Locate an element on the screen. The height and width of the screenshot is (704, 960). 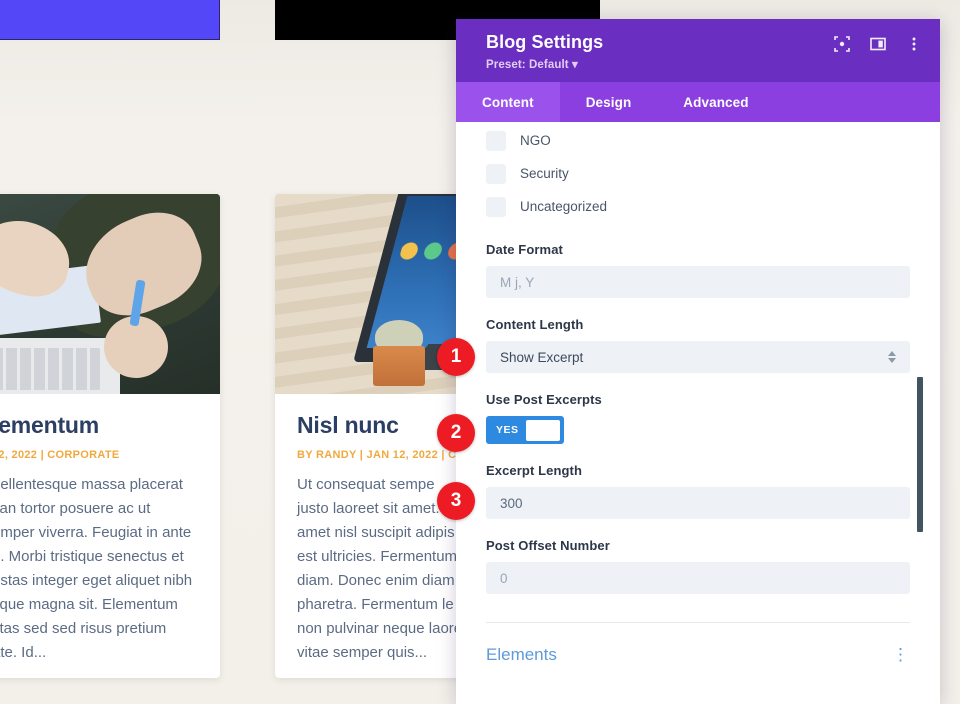
post-offset-number-label: Post Offset Number is located at coordinates (548, 545).